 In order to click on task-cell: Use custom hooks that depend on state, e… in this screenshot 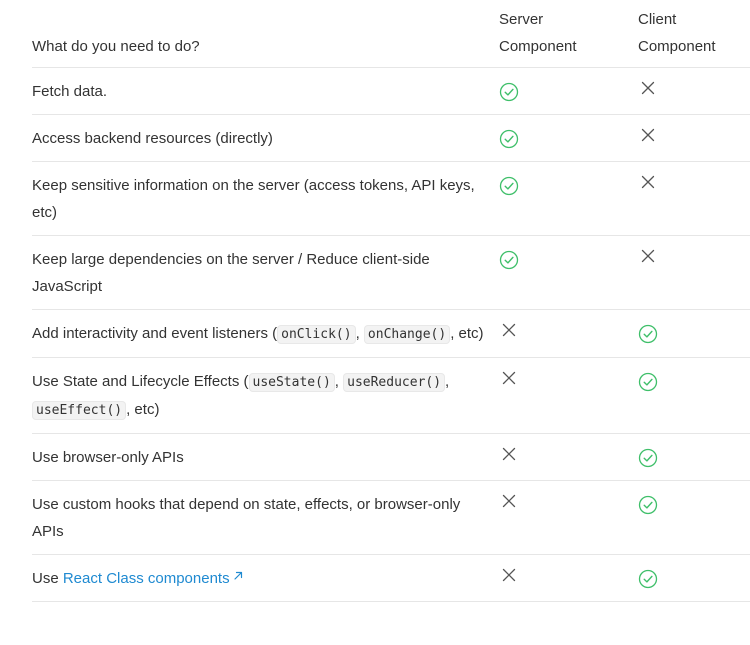, I will do `click(265, 517)`.